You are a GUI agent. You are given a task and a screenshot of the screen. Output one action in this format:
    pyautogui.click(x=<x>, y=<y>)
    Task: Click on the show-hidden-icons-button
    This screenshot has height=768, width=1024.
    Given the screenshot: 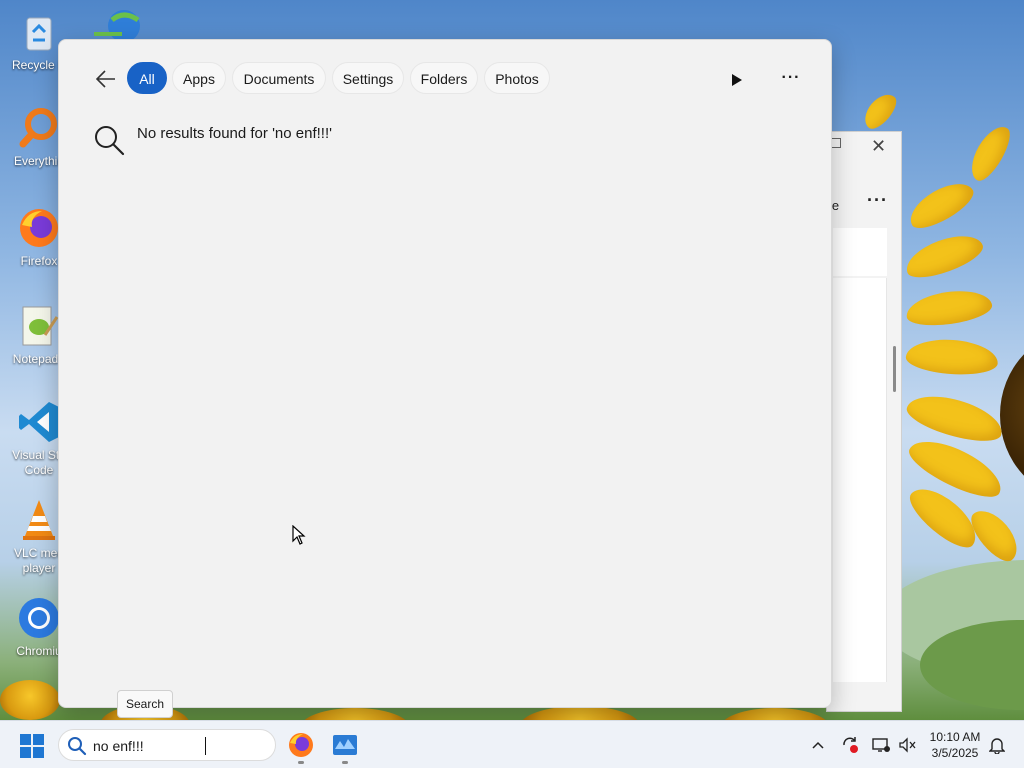 What is the action you would take?
    pyautogui.click(x=818, y=745)
    